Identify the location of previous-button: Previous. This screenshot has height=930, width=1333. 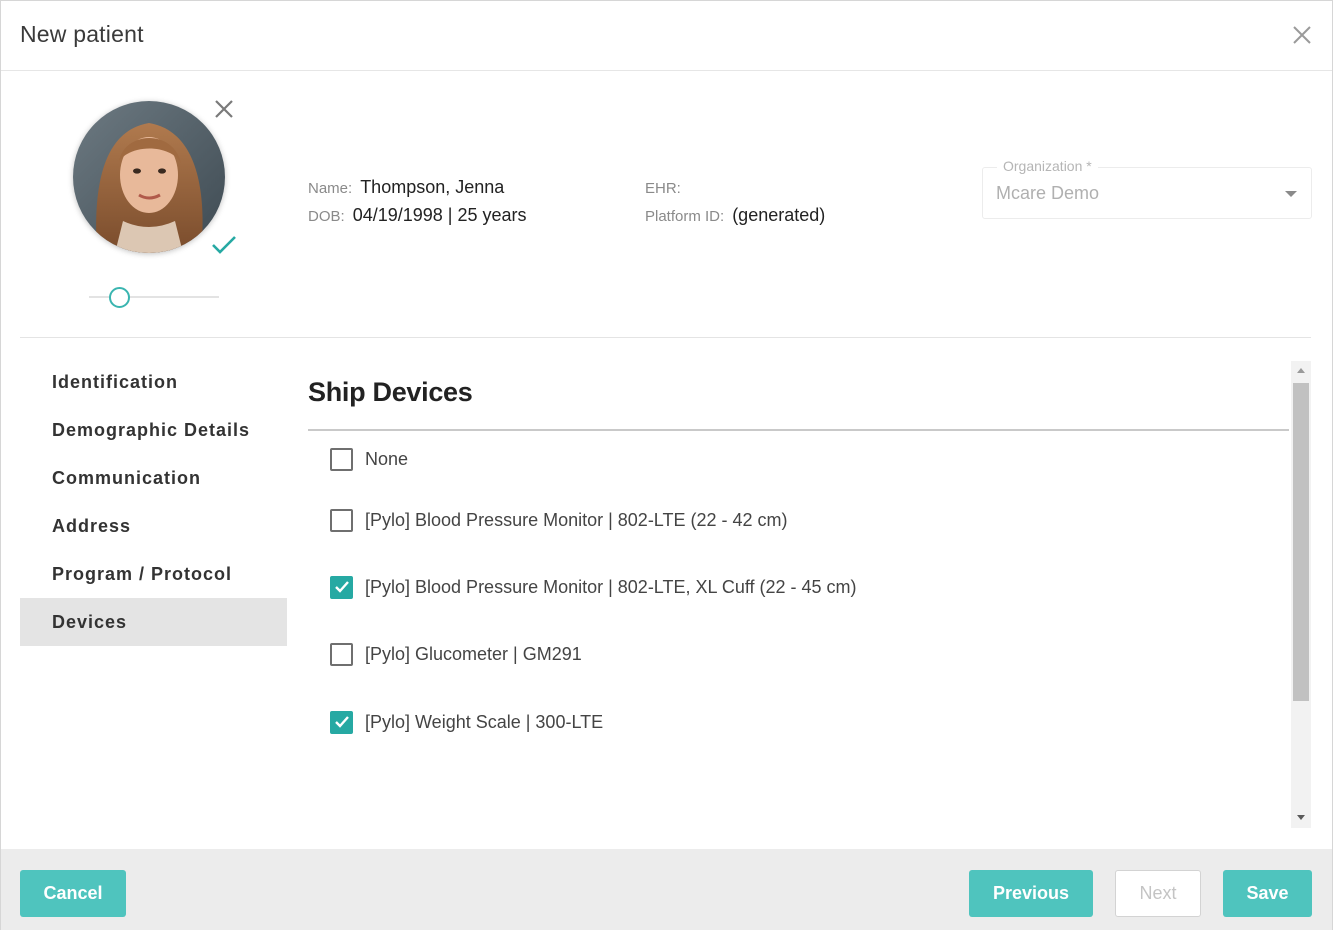
(1031, 893).